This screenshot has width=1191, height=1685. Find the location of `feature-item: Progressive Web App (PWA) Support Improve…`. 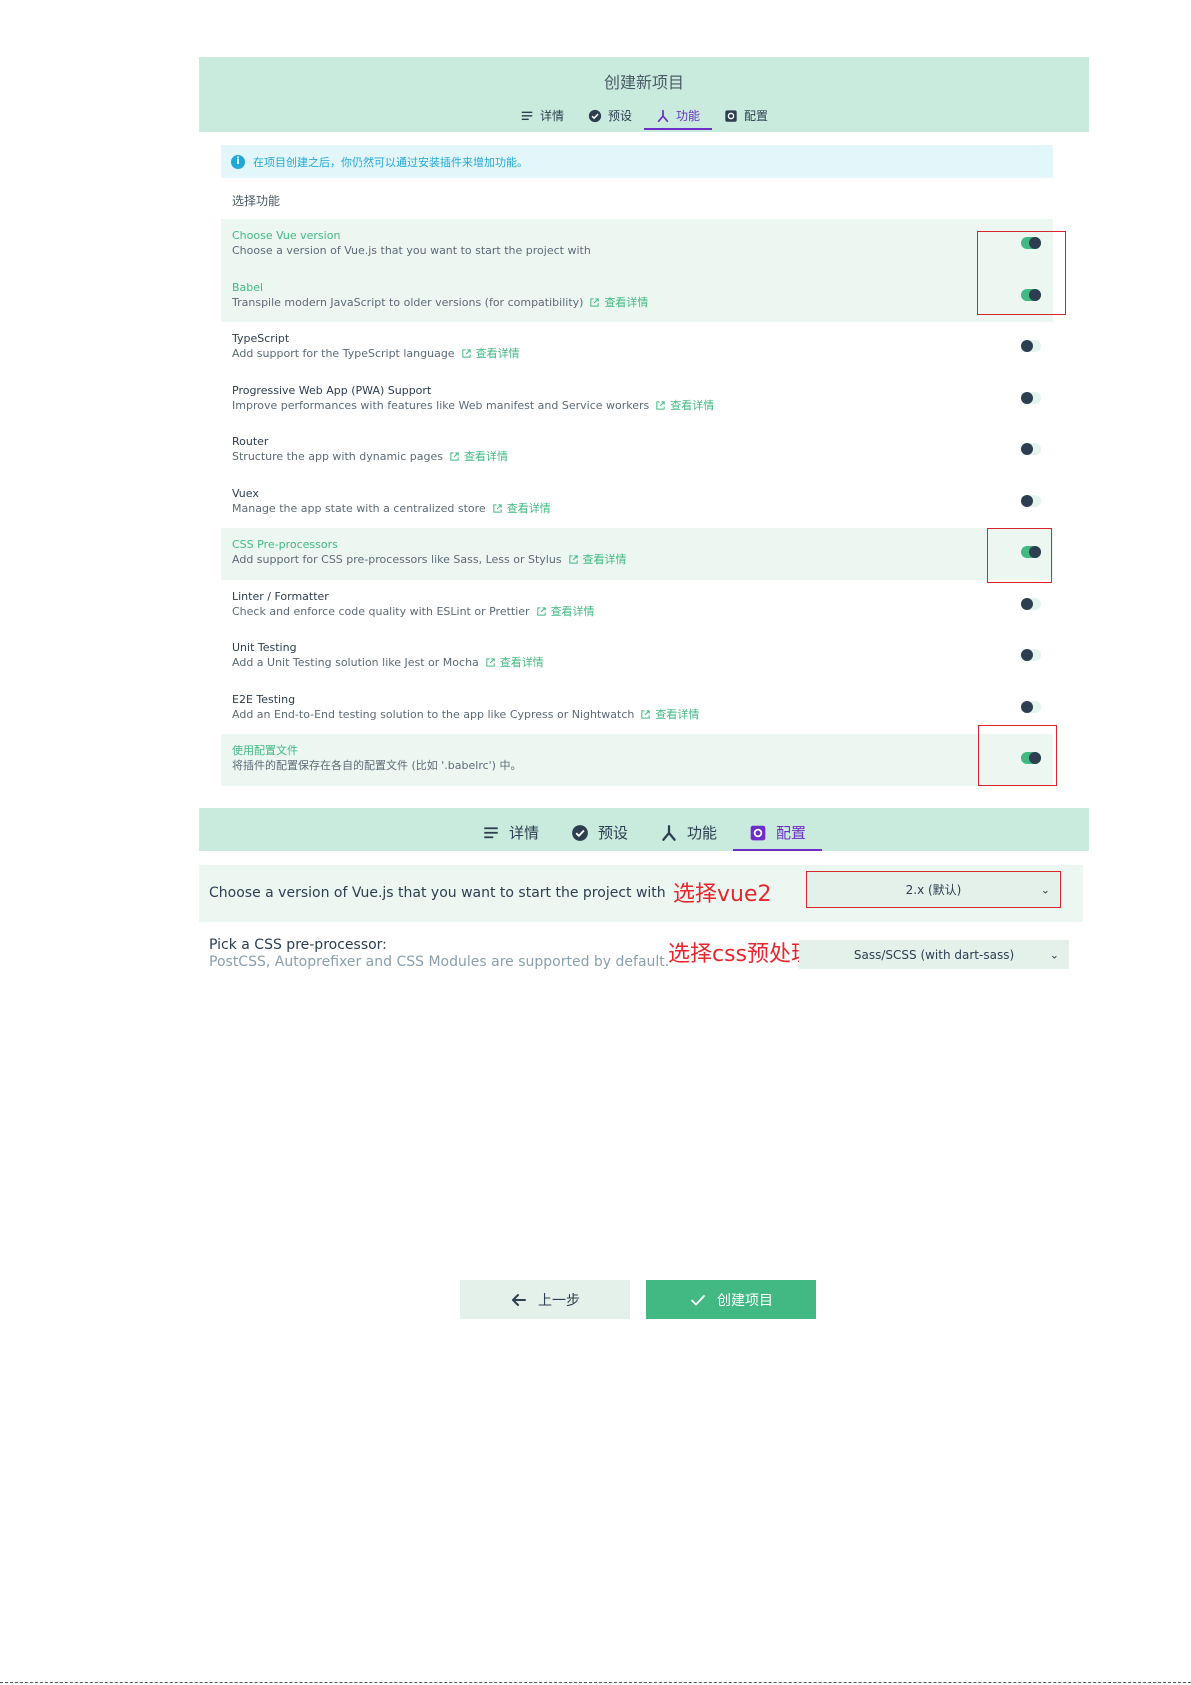

feature-item: Progressive Web App (PWA) Support Improve… is located at coordinates (637, 400).